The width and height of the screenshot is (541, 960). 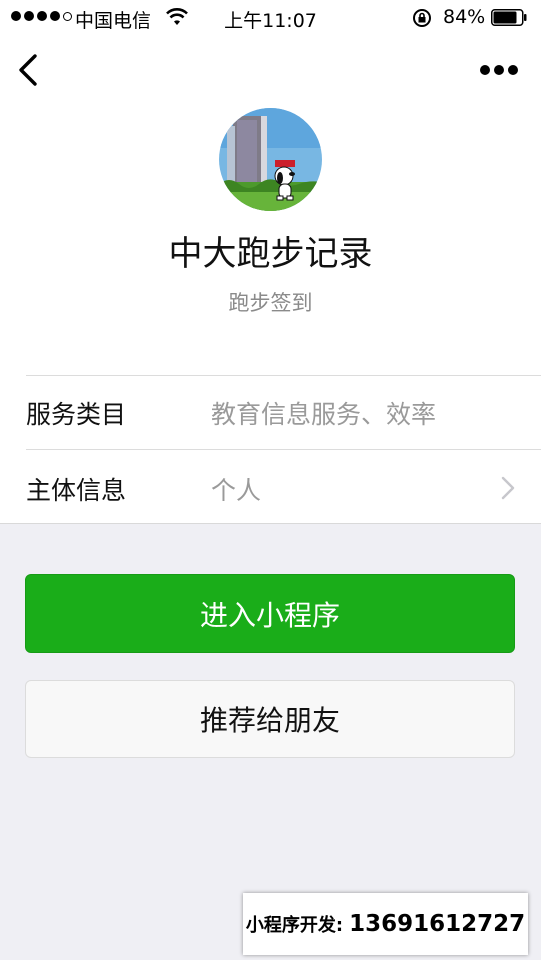 I want to click on chevron-left-icon, so click(x=27, y=70).